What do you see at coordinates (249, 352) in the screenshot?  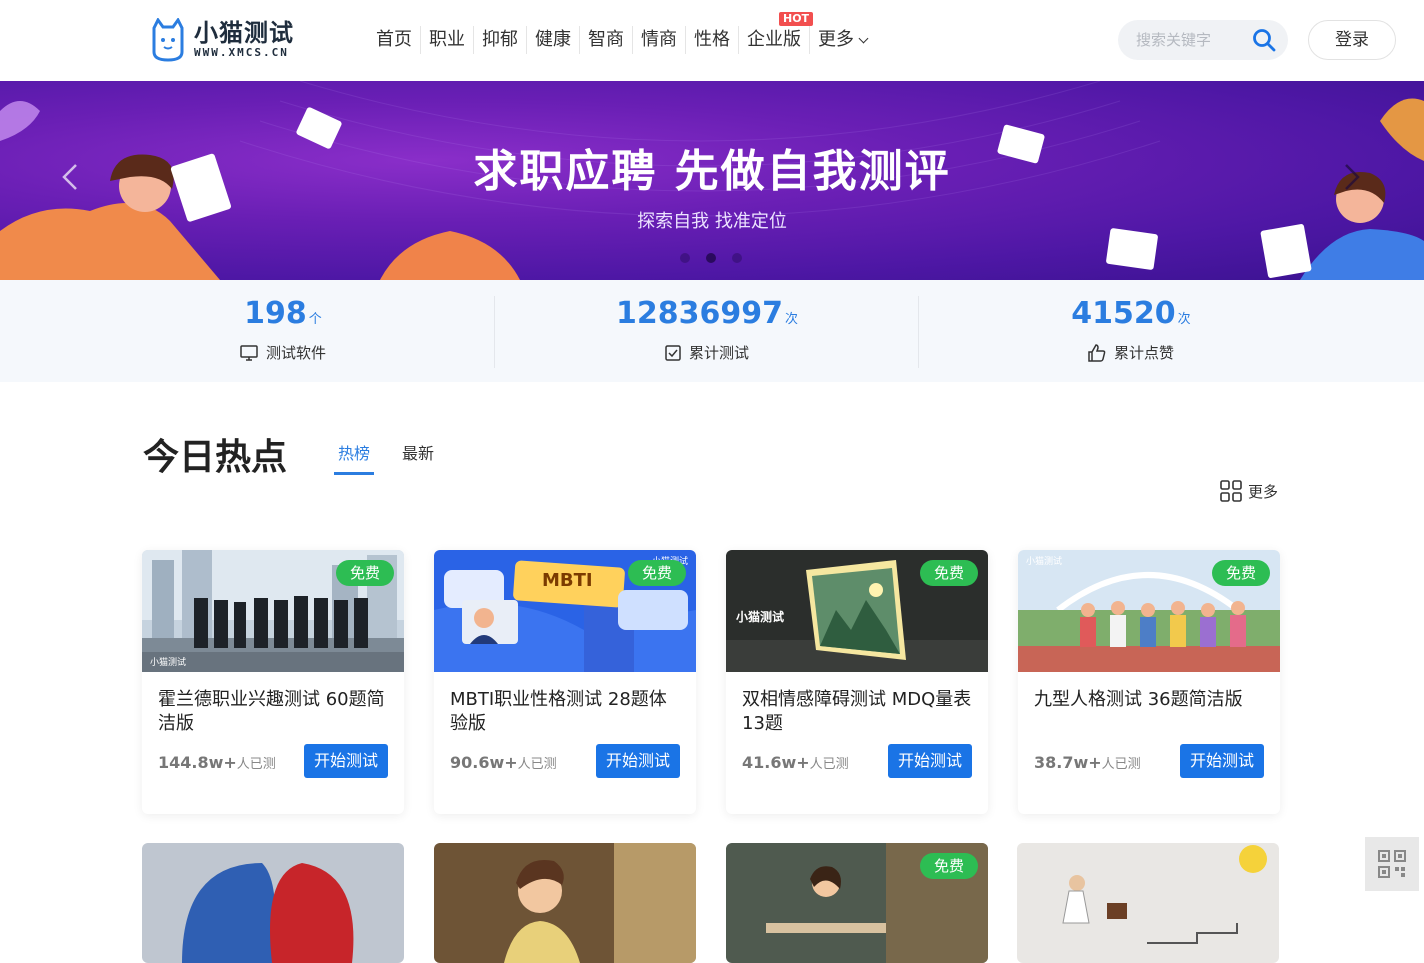 I see `monitor-icon` at bounding box center [249, 352].